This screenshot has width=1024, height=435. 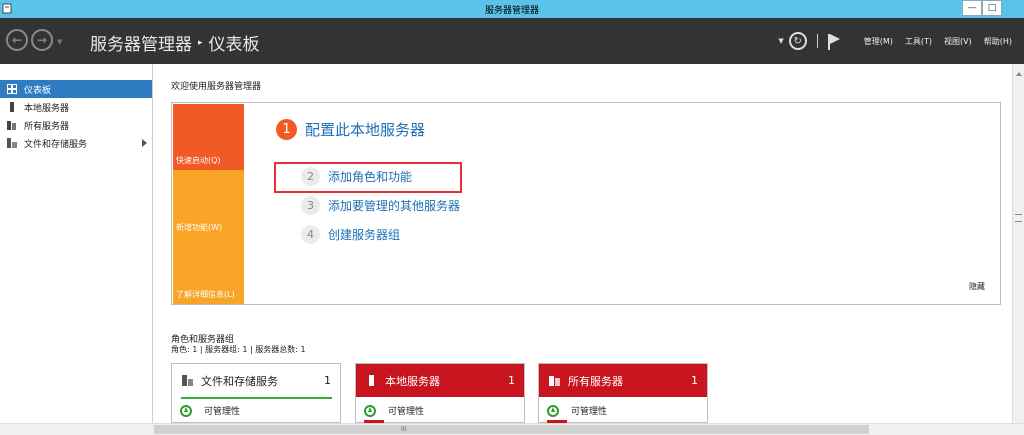 I want to click on window-title: 服务器管理器, so click(x=511, y=10).